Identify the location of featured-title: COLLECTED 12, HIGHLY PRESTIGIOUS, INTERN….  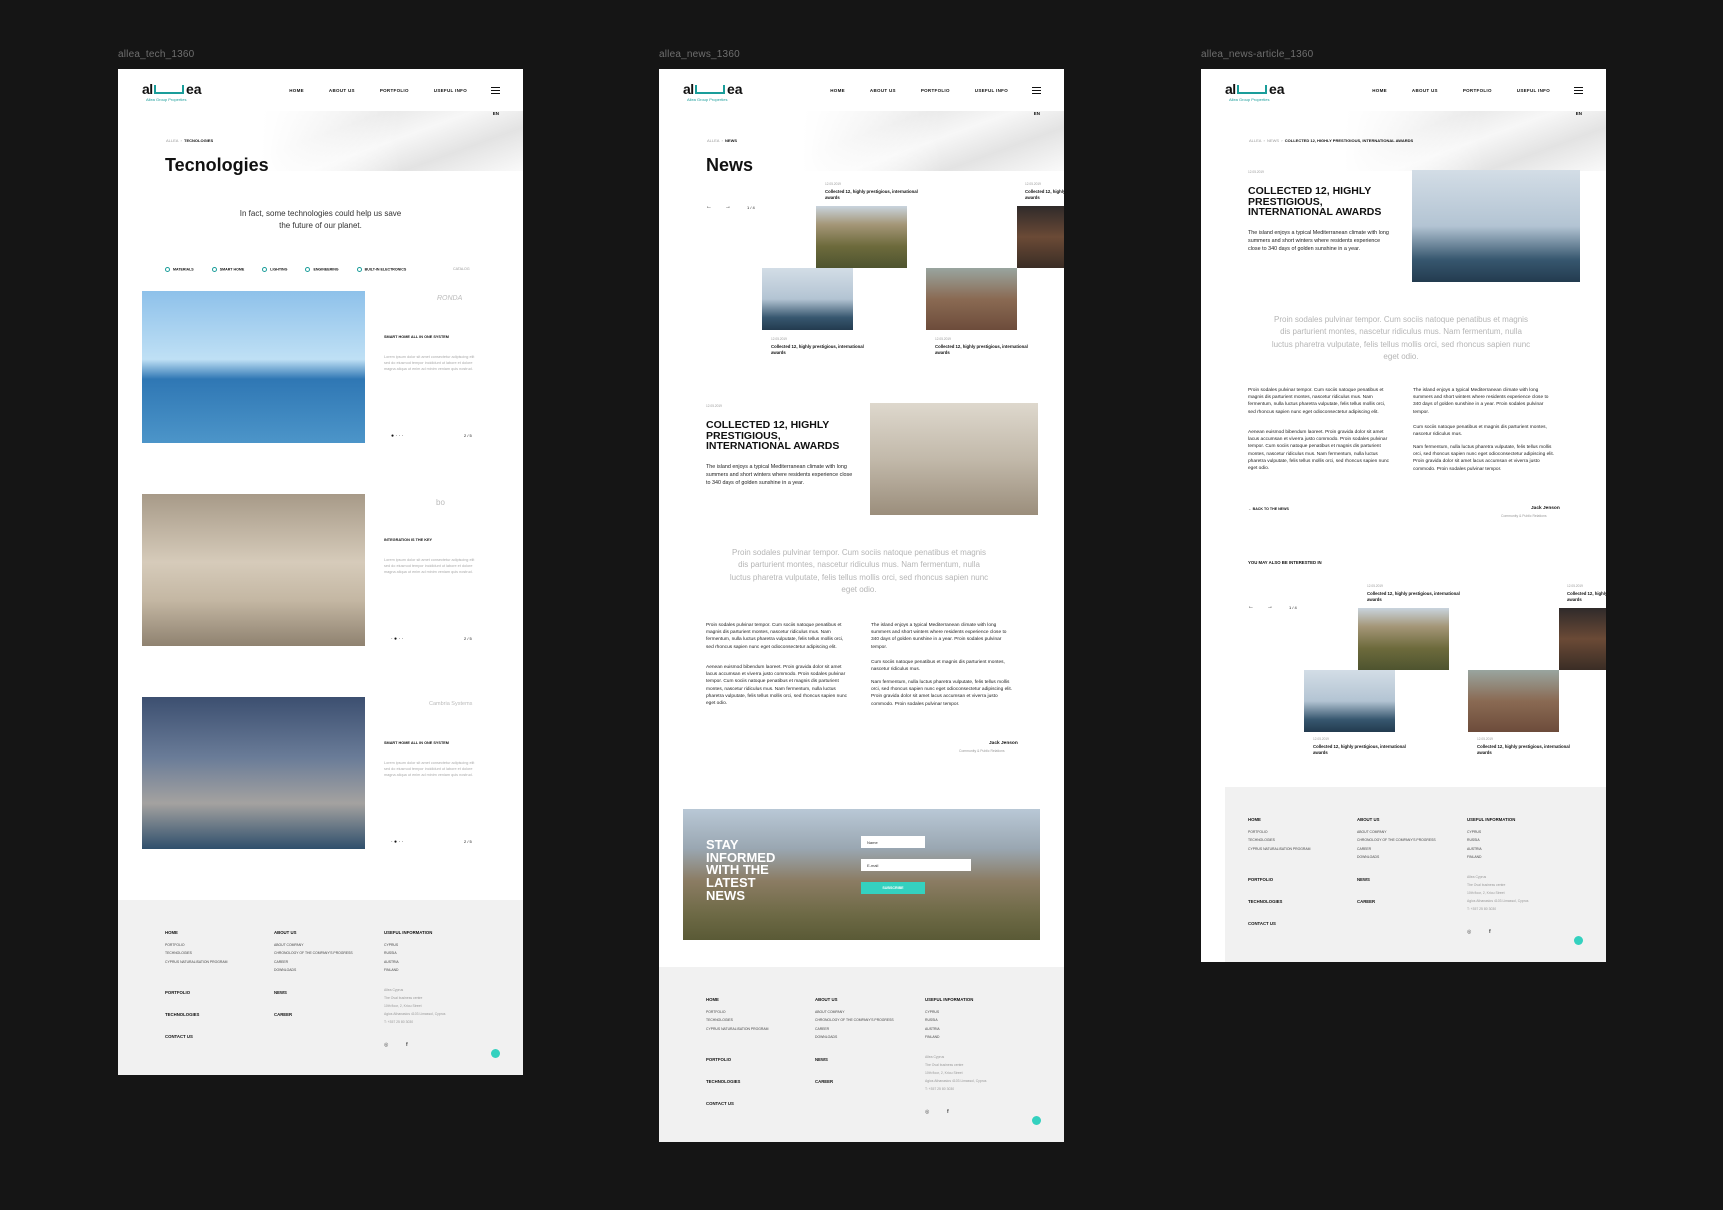
(781, 436).